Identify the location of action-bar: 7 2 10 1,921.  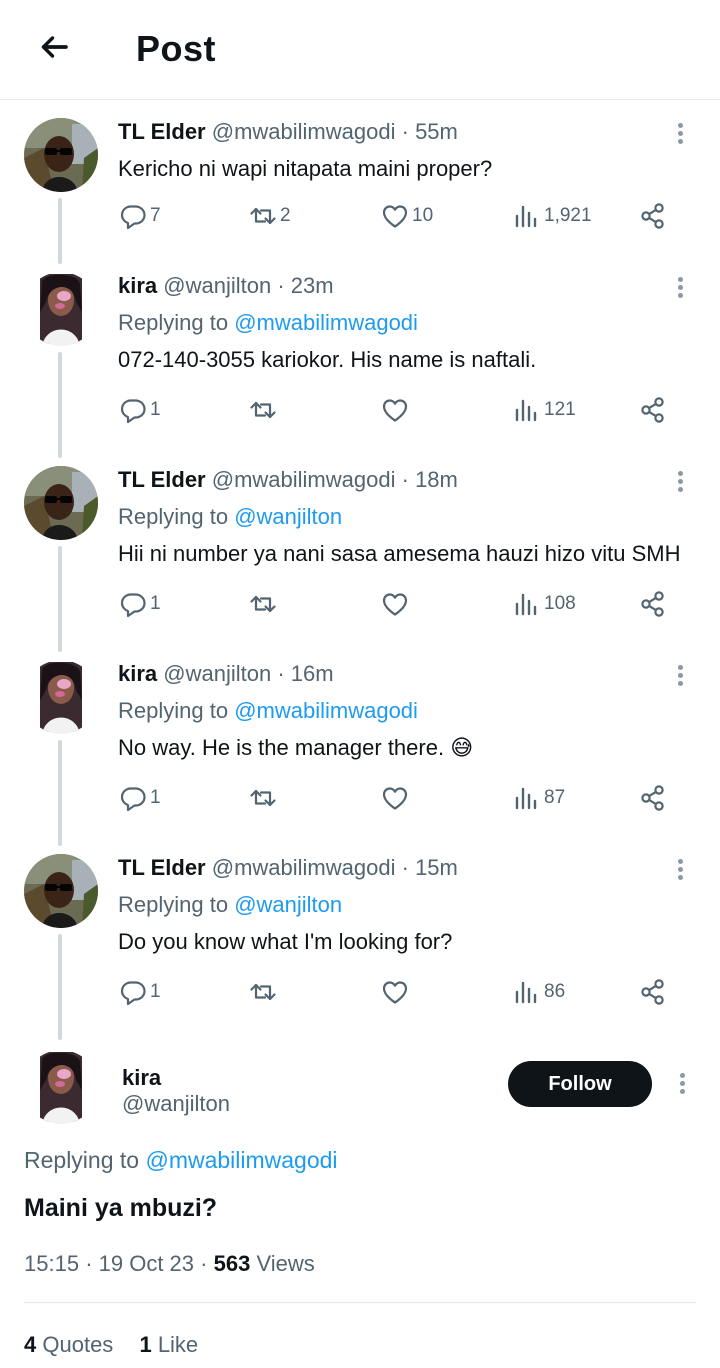
(398, 216).